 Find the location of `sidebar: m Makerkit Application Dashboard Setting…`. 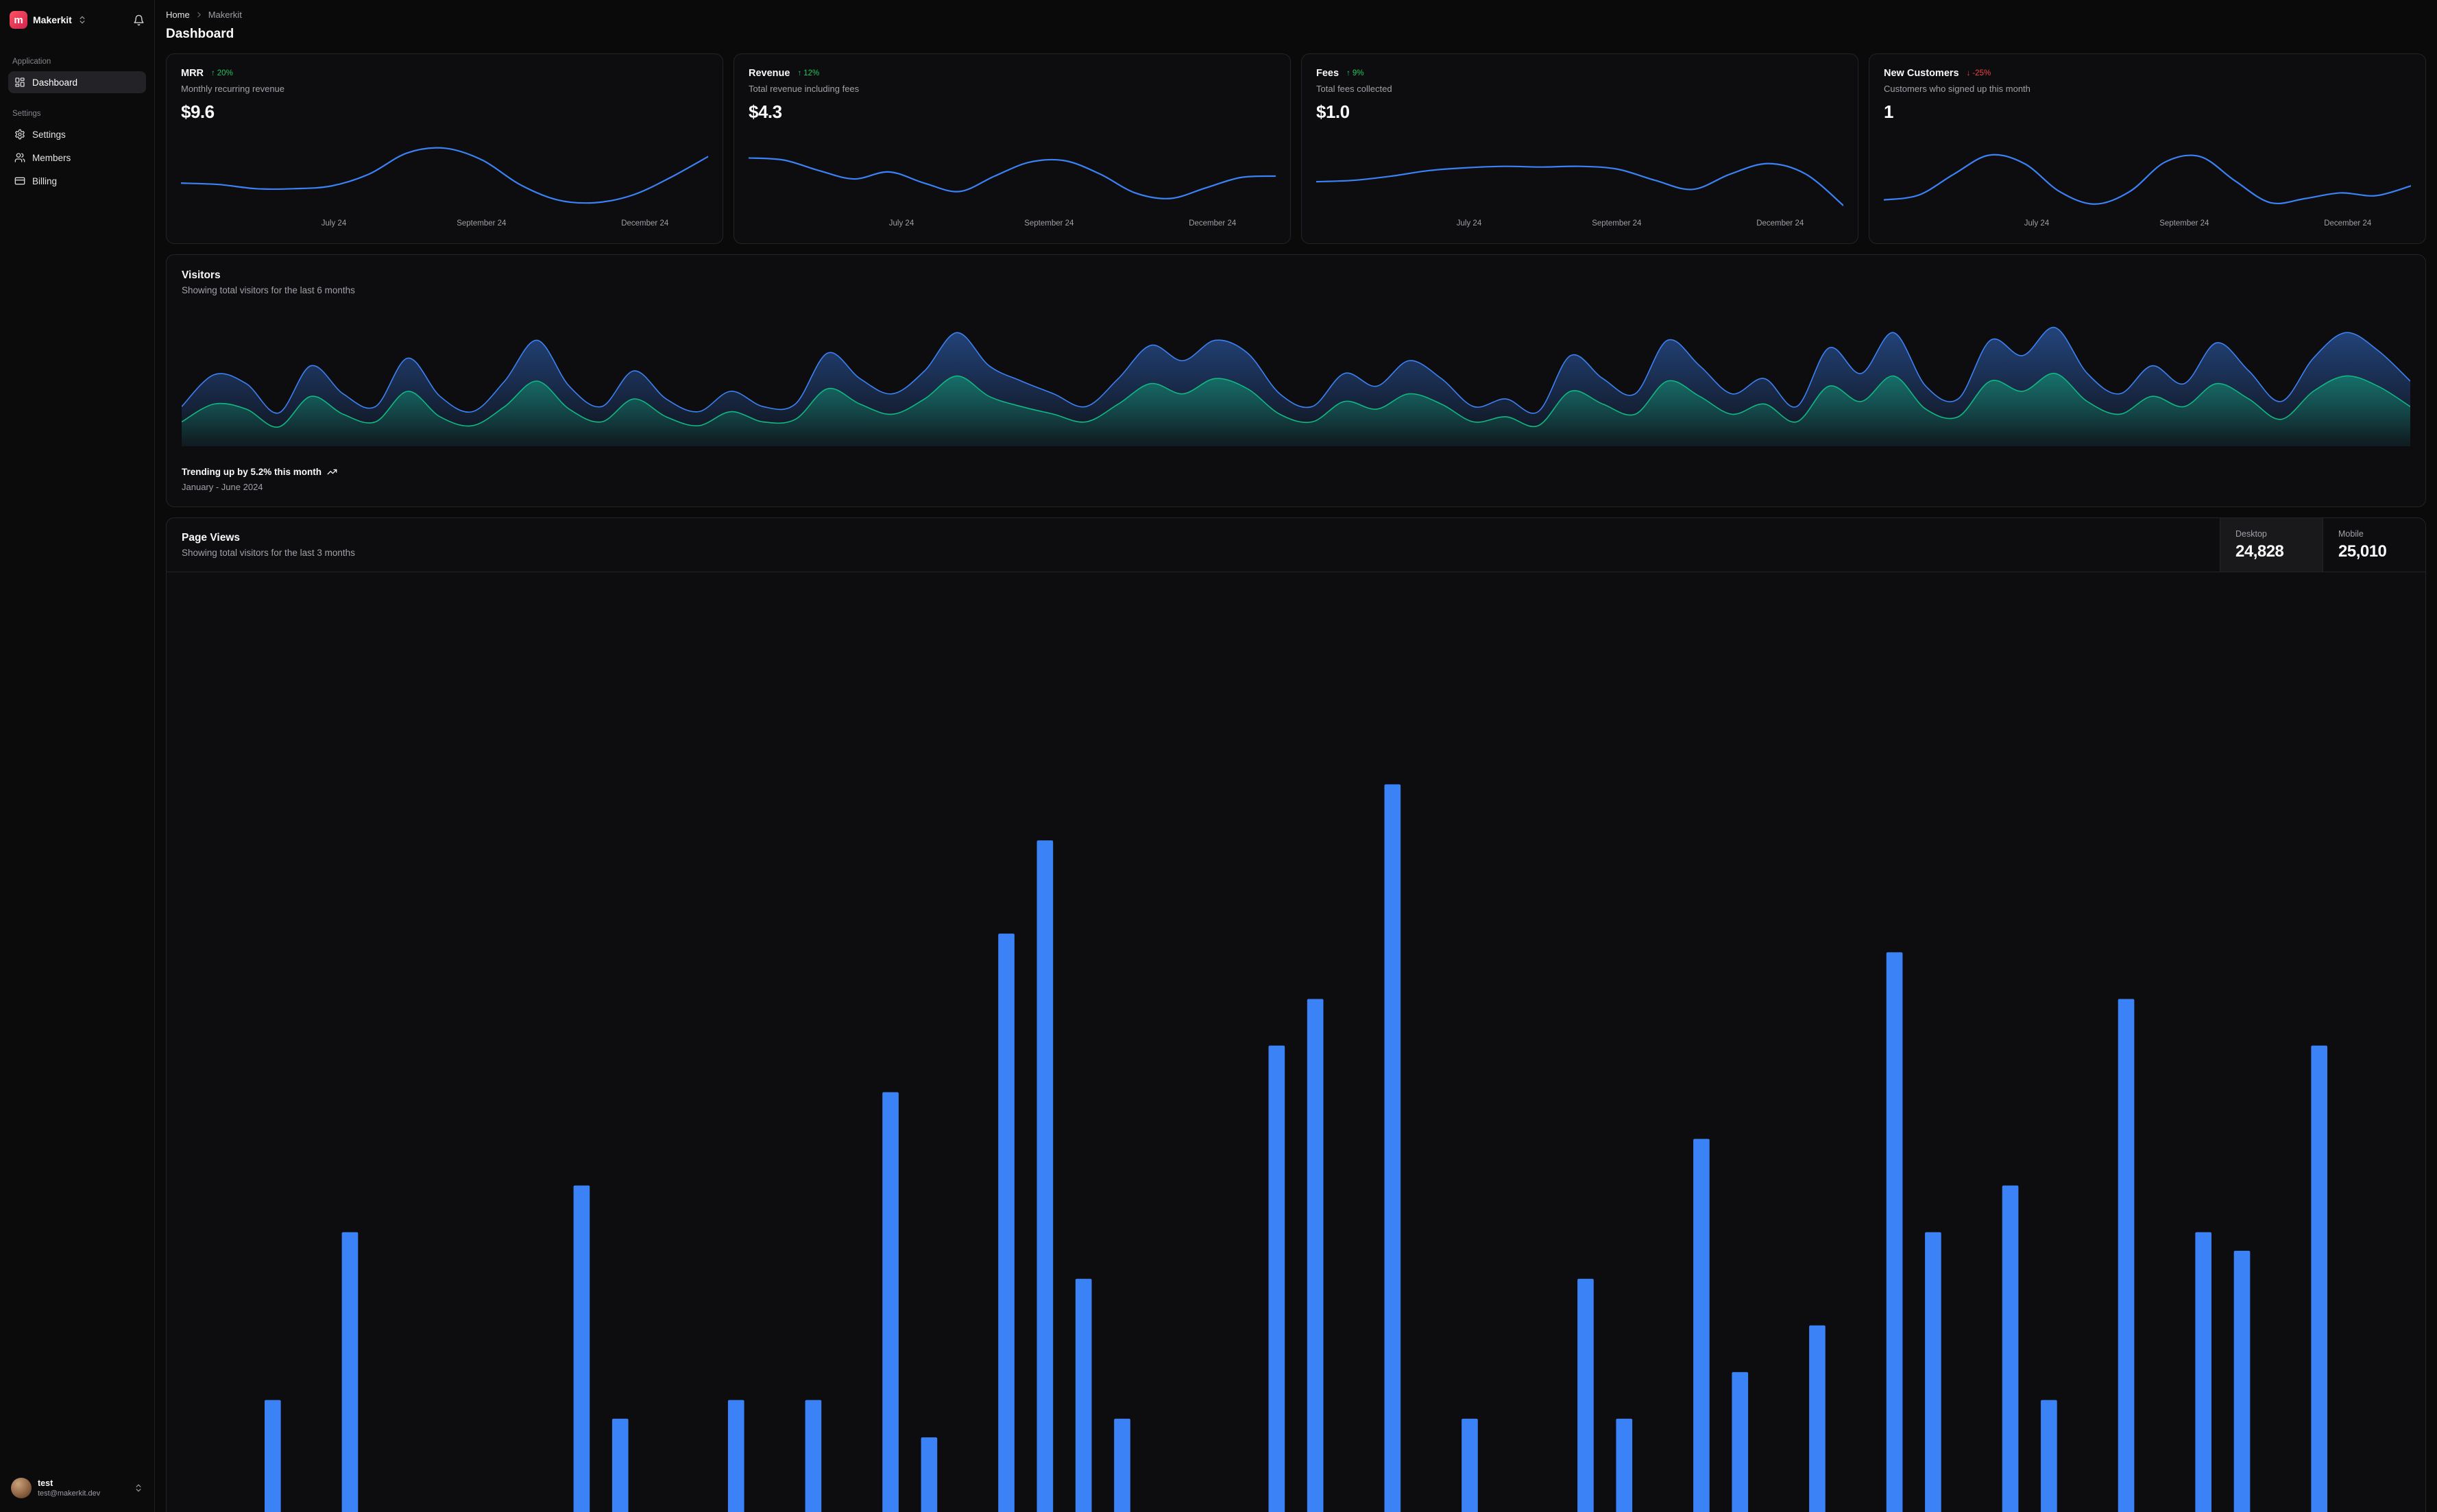

sidebar: m Makerkit Application Dashboard Setting… is located at coordinates (77, 756).